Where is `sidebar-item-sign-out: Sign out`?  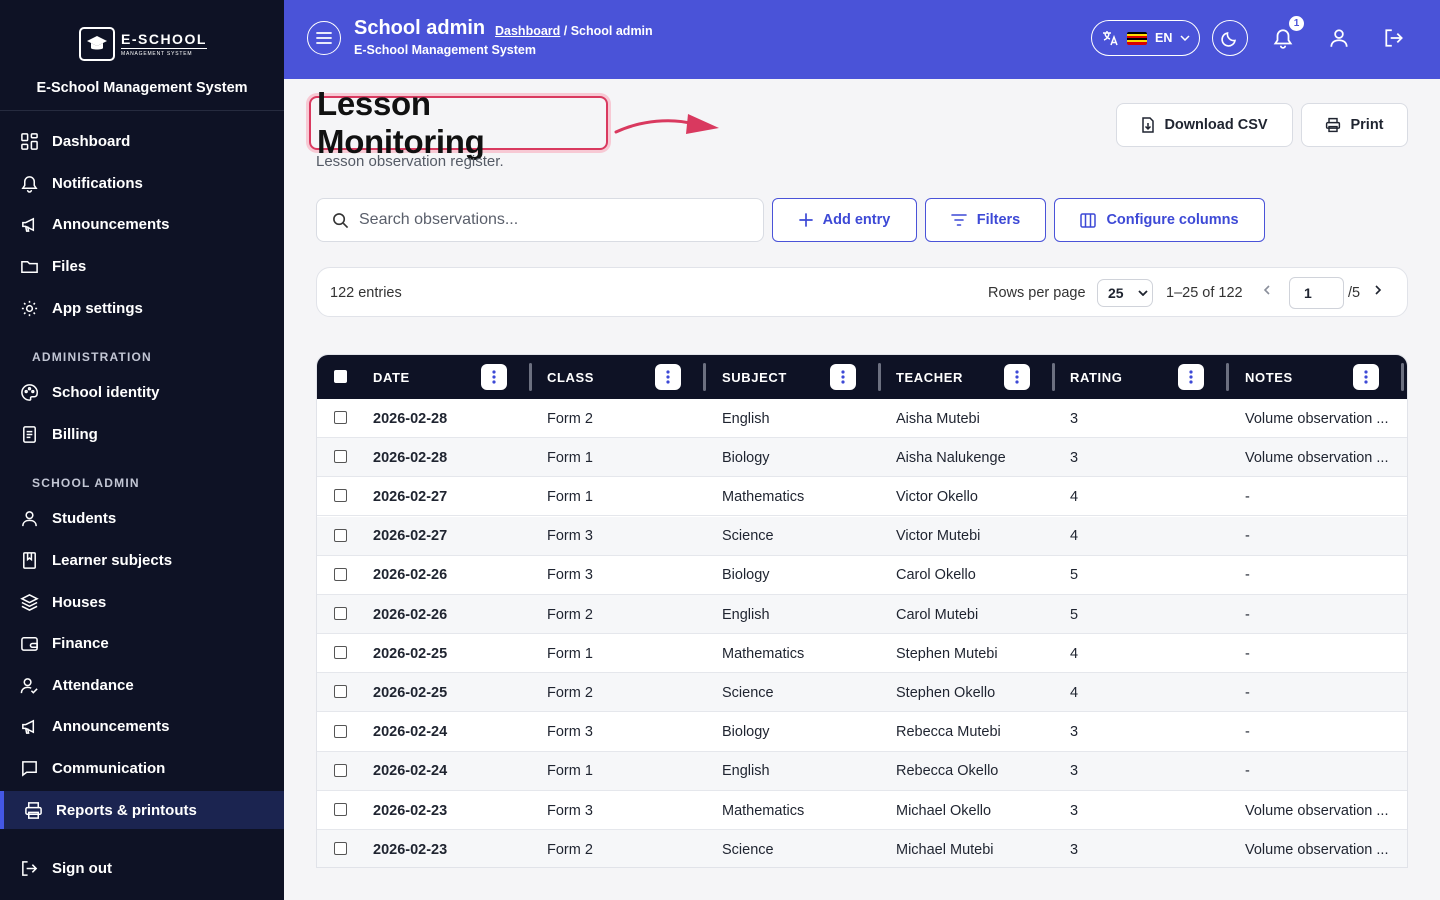 sidebar-item-sign-out: Sign out is located at coordinates (142, 868).